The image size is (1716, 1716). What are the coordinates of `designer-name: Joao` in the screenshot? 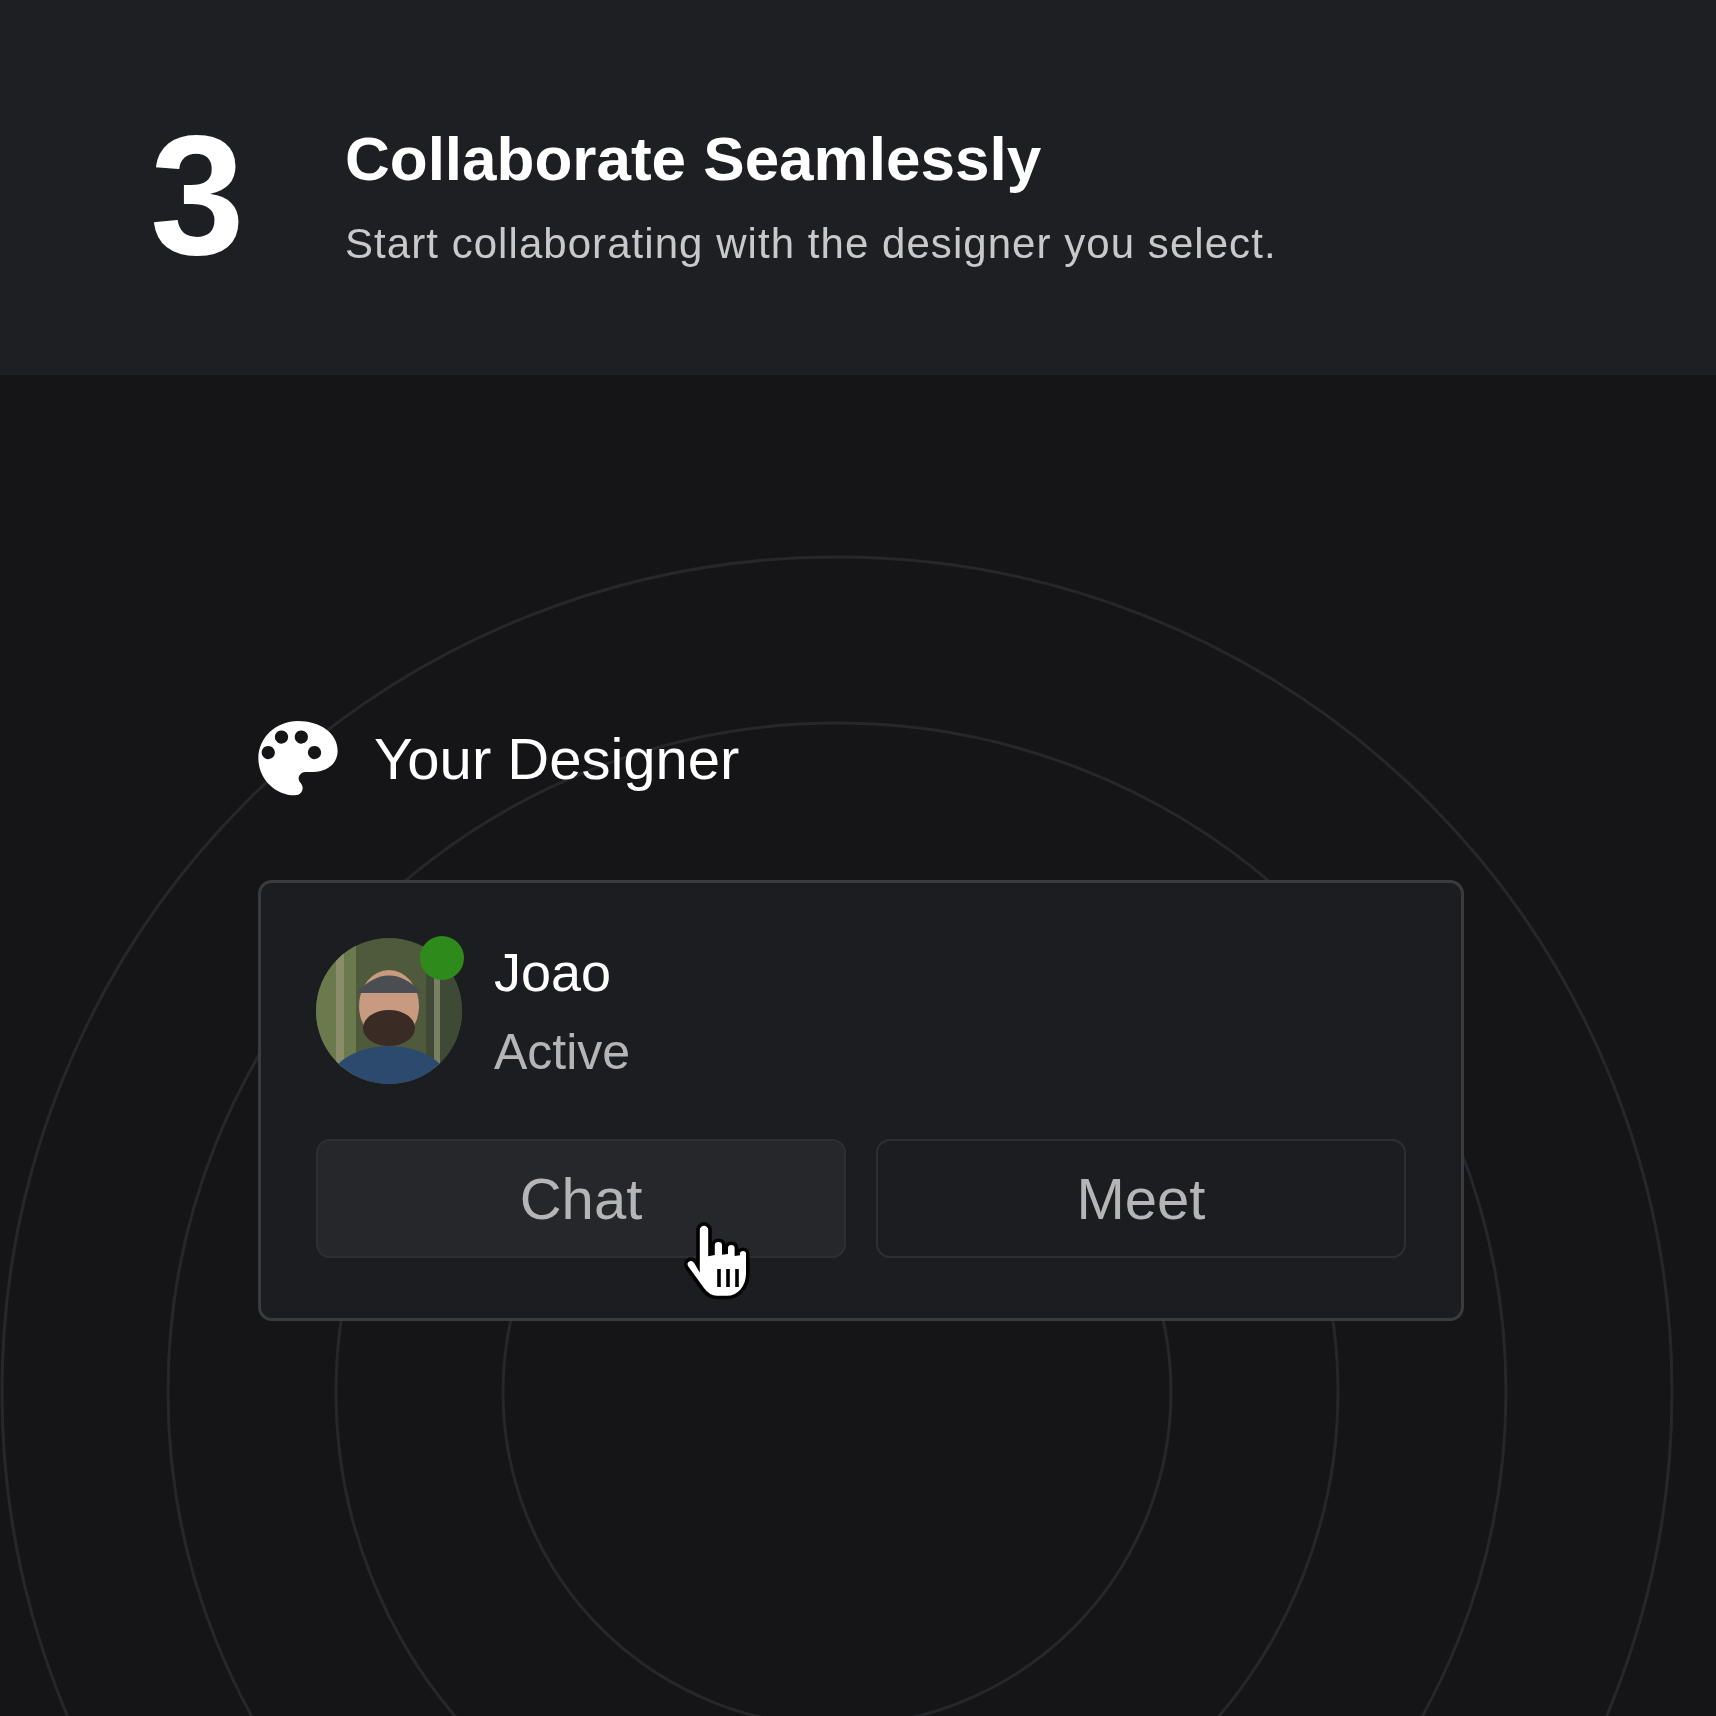 It's located at (553, 972).